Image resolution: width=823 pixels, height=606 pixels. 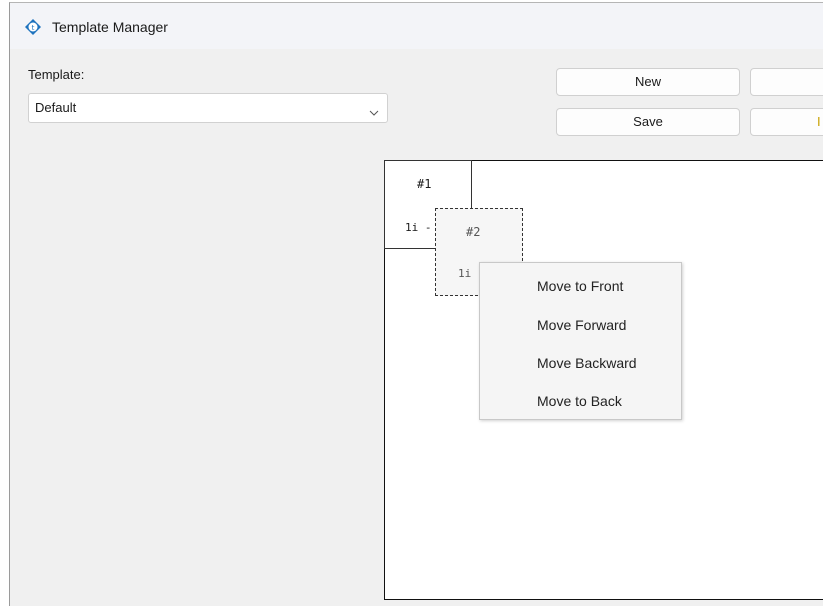 I want to click on template-label: Template:, so click(x=56, y=74).